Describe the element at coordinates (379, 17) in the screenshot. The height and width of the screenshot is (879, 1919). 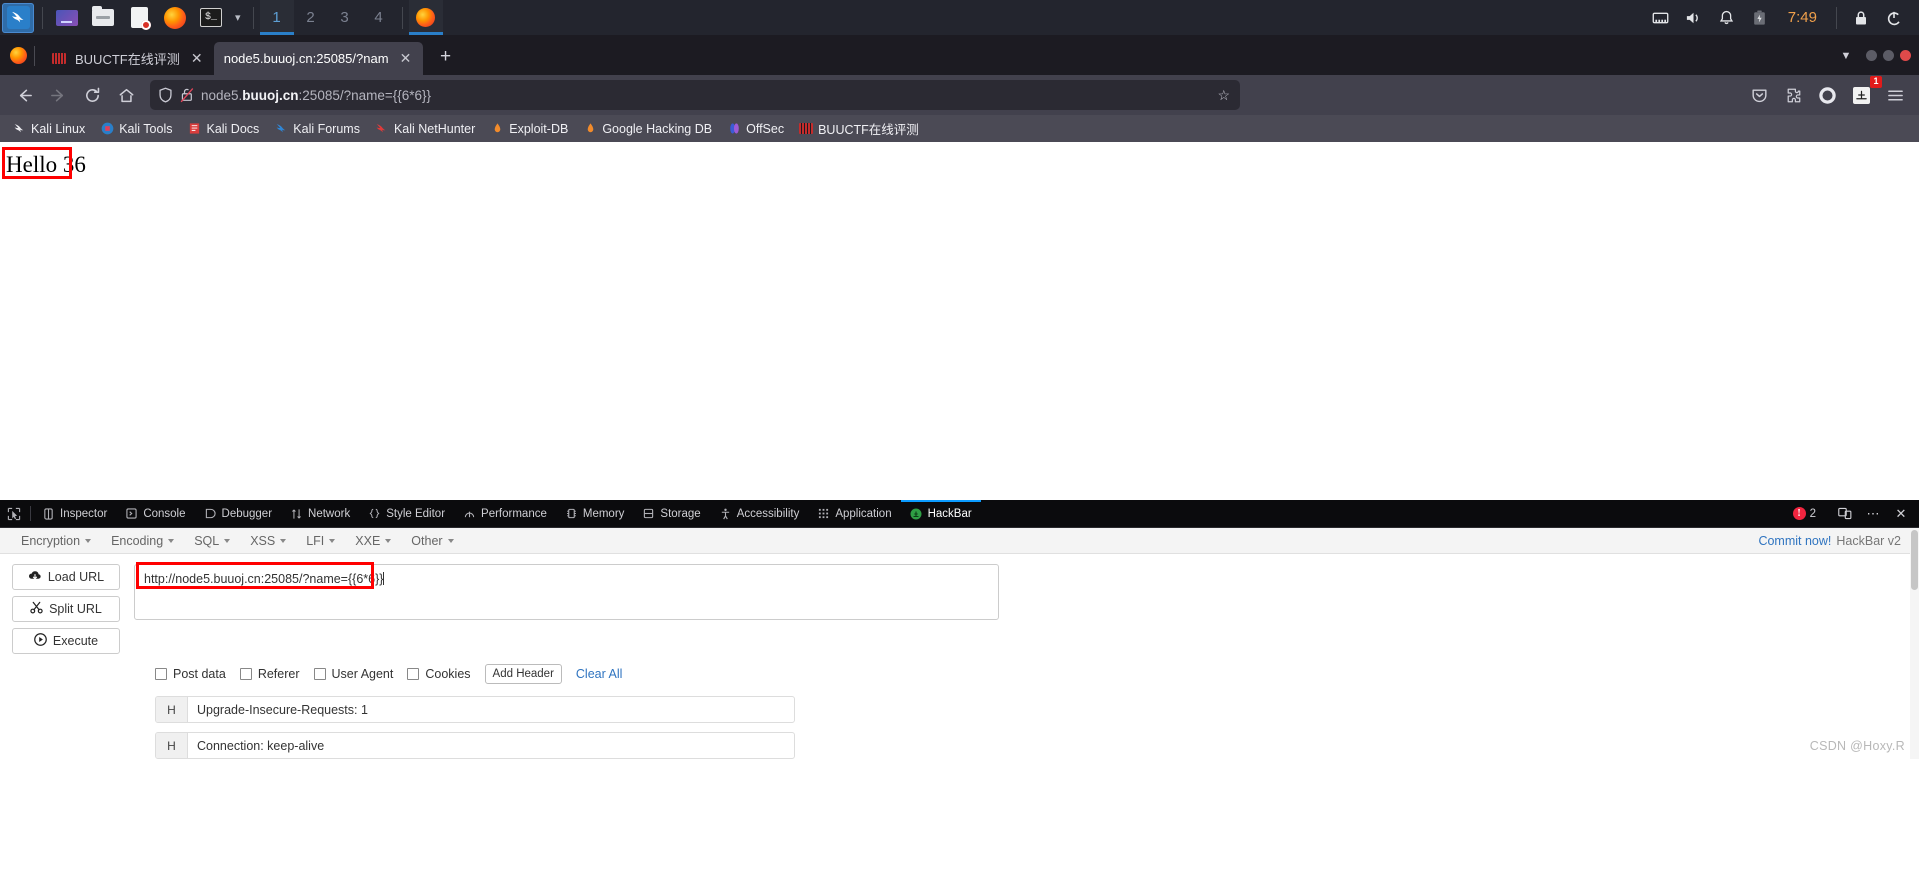
I see `workspace-4: 4` at that location.